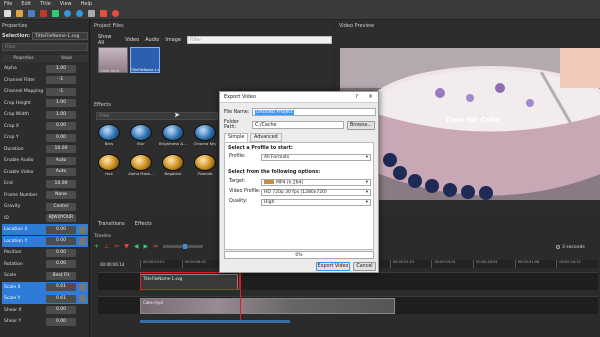 Image resolution: width=600 pixels, height=337 pixels. What do you see at coordinates (31, 13) in the screenshot?
I see `save-project-icon` at bounding box center [31, 13].